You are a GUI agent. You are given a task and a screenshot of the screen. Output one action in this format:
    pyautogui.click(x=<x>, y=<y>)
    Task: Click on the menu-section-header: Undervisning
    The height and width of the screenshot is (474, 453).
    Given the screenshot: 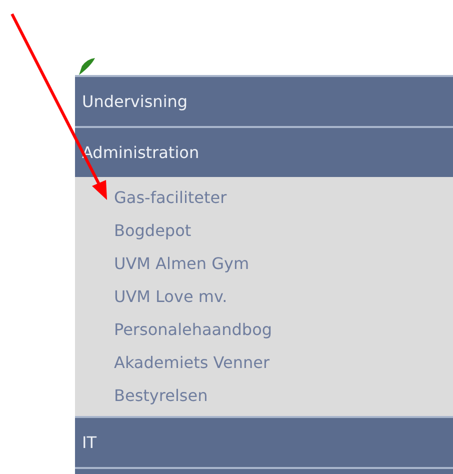 What is the action you would take?
    pyautogui.click(x=264, y=100)
    